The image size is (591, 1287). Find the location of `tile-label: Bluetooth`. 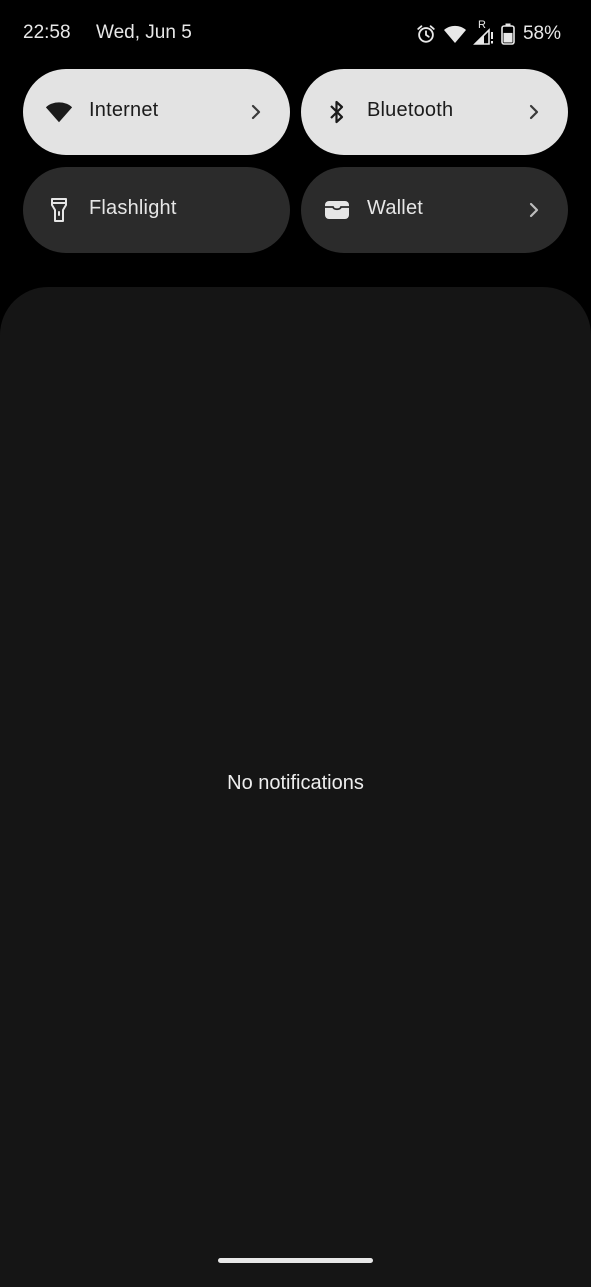

tile-label: Bluetooth is located at coordinates (410, 110).